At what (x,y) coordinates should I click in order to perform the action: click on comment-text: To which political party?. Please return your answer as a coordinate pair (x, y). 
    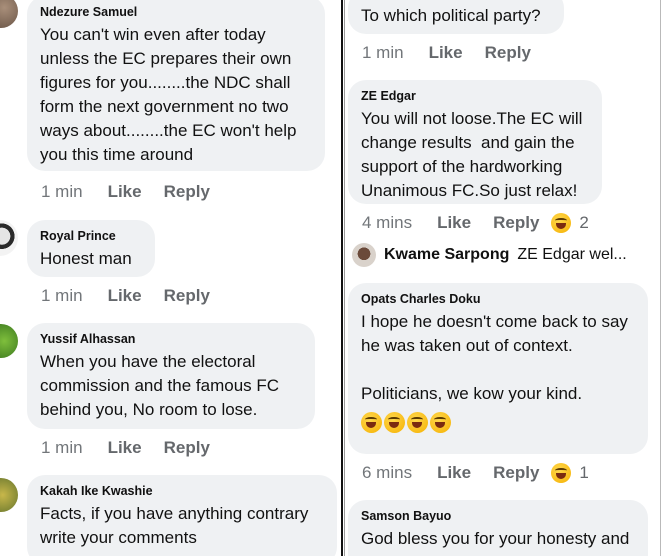
    Looking at the image, I should click on (451, 15).